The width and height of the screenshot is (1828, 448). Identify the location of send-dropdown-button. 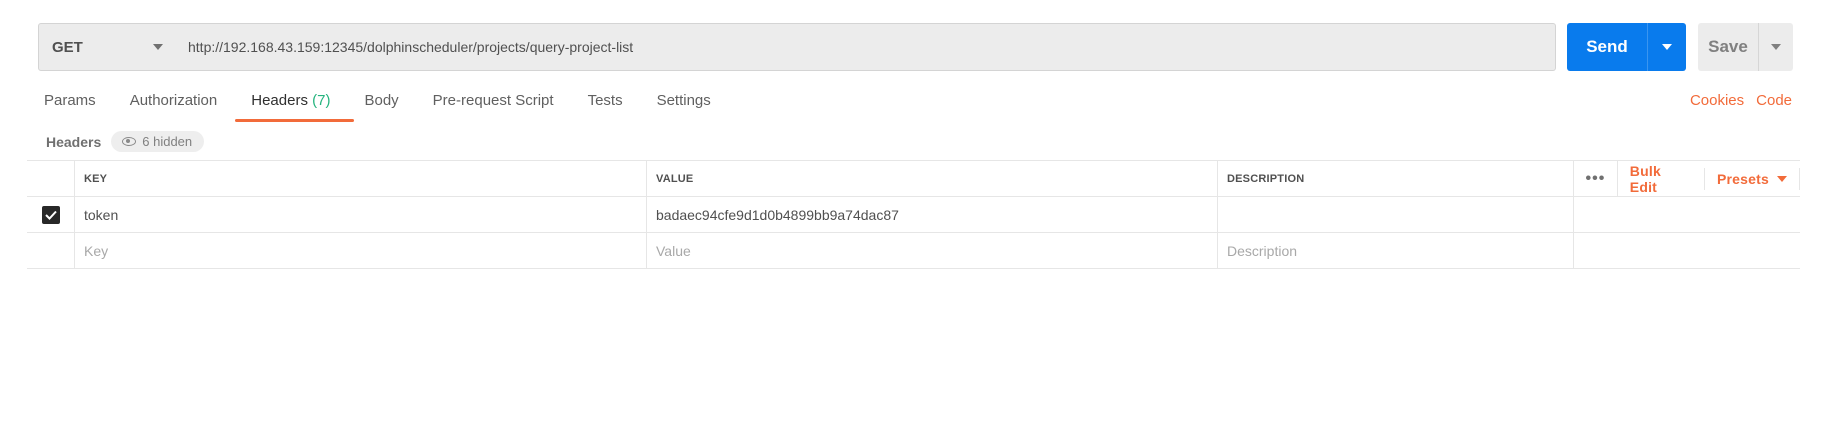
(1667, 47).